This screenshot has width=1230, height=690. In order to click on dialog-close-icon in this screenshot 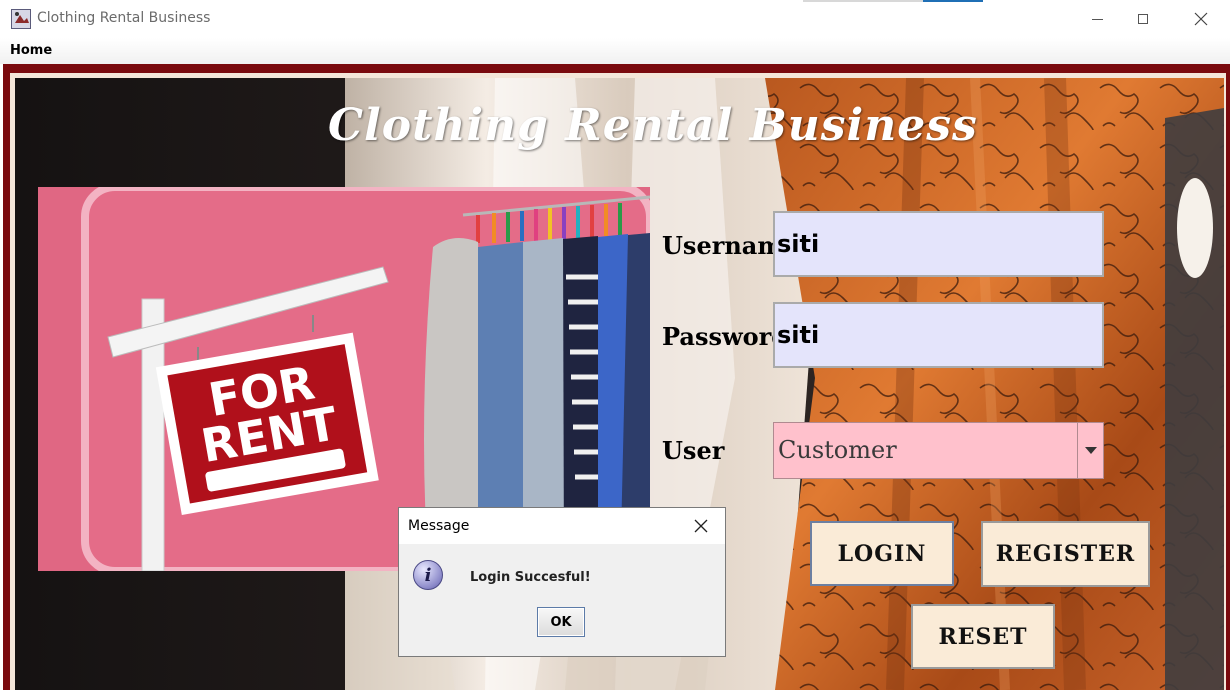, I will do `click(701, 526)`.